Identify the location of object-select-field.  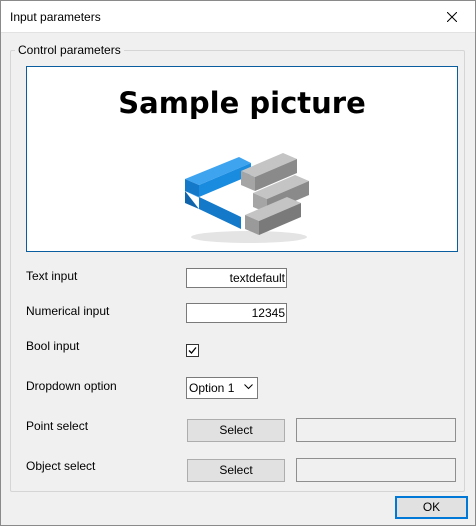
(376, 470).